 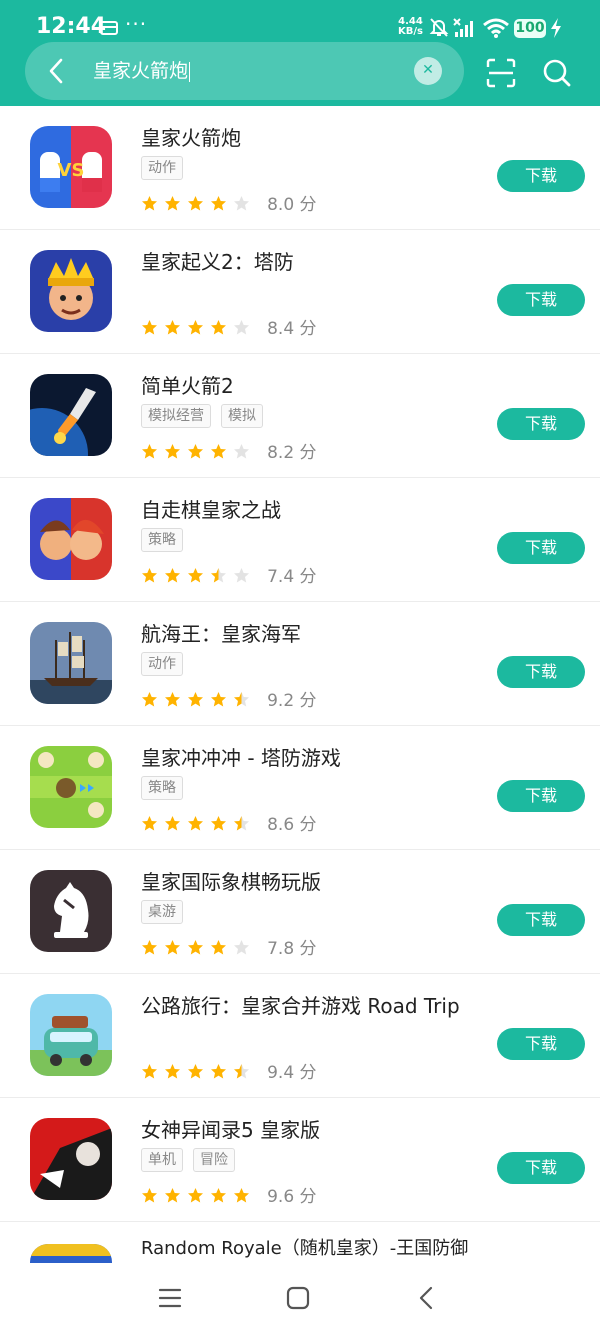 What do you see at coordinates (557, 73) in the screenshot?
I see `search-icon` at bounding box center [557, 73].